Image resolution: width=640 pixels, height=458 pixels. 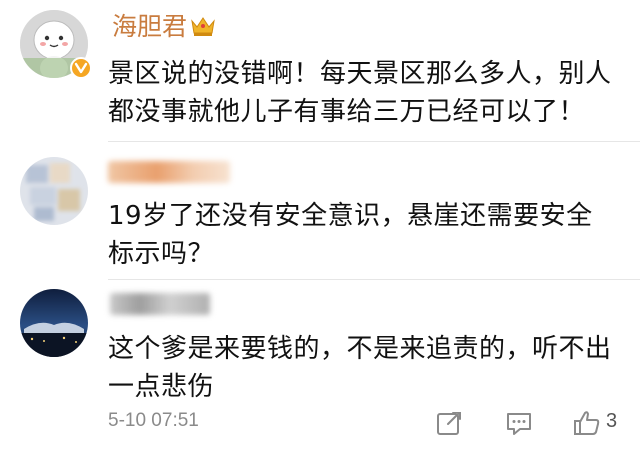 What do you see at coordinates (203, 26) in the screenshot?
I see `crown-icon` at bounding box center [203, 26].